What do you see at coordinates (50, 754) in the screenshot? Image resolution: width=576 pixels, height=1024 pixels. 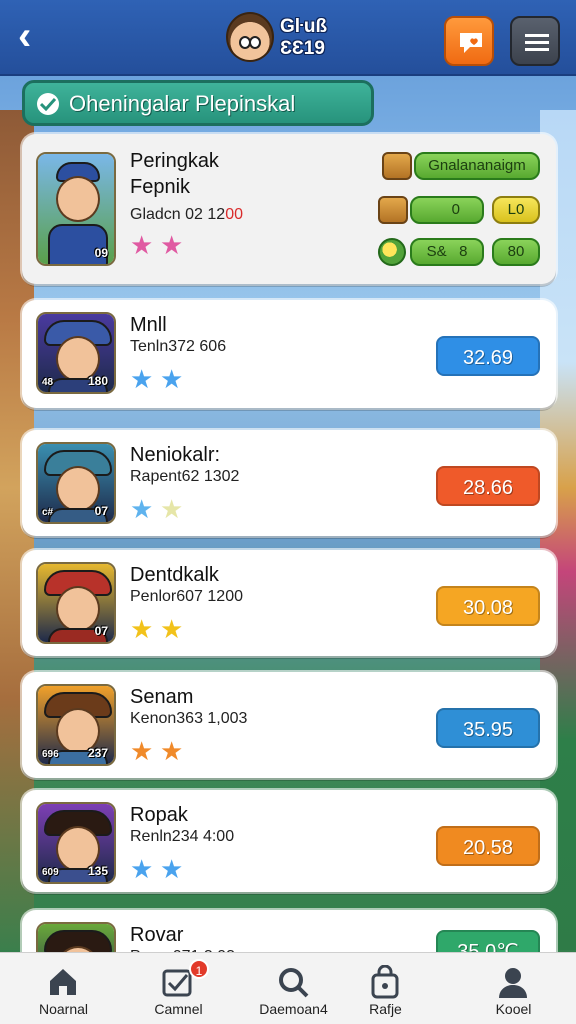 I see `avatar-tag-left: 696` at bounding box center [50, 754].